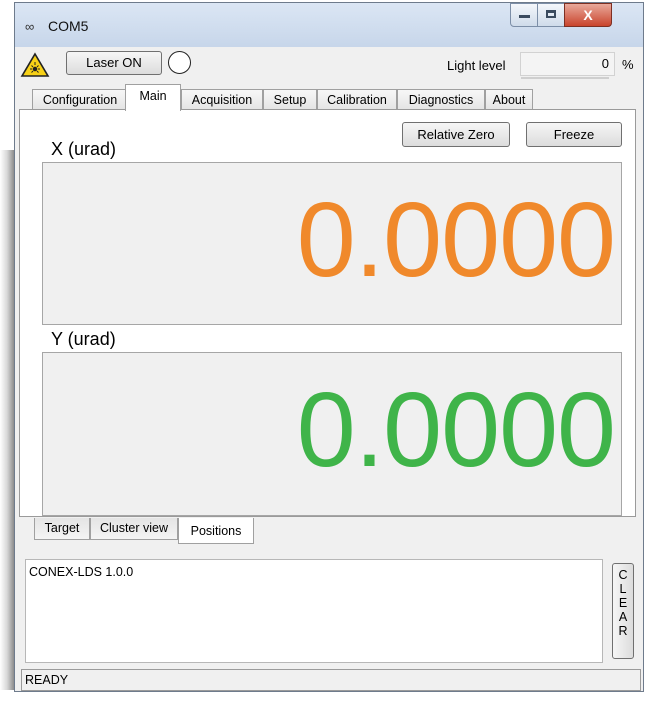  What do you see at coordinates (456, 134) in the screenshot?
I see `relative-zero-button: Relative Zero` at bounding box center [456, 134].